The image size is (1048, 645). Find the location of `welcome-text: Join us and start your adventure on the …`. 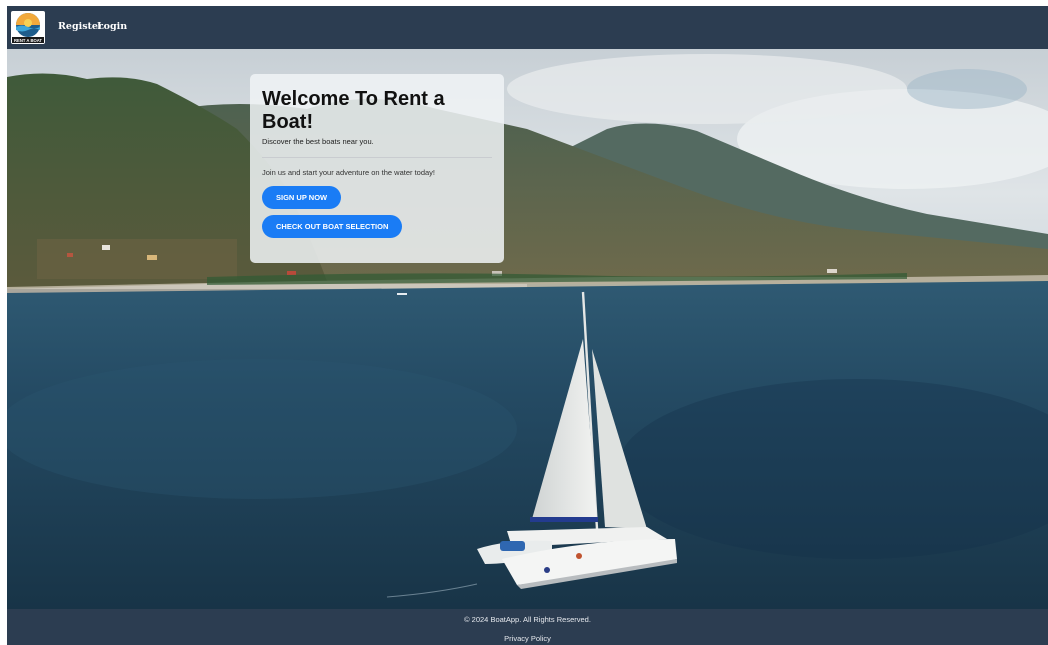

welcome-text: Join us and start your adventure on the … is located at coordinates (349, 172).